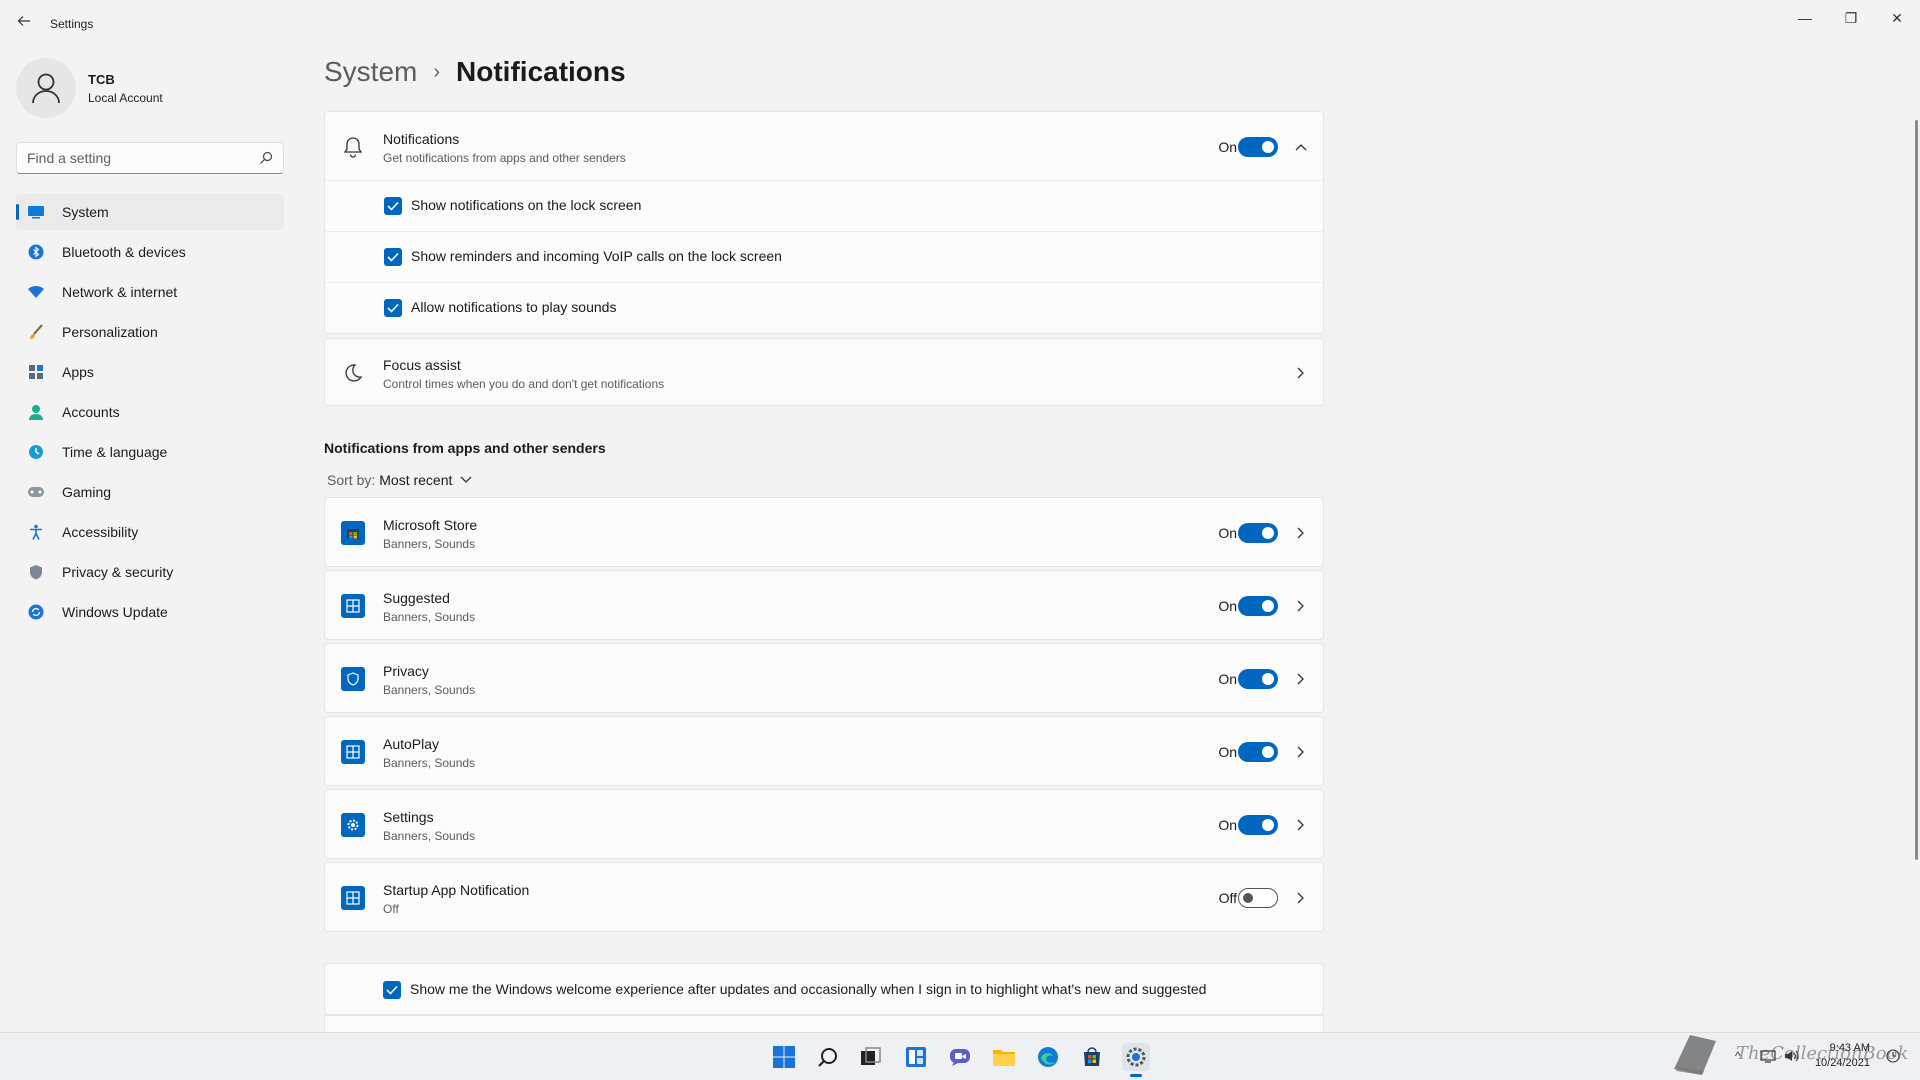 The image size is (1920, 1080). I want to click on welcome-checkbox, so click(392, 990).